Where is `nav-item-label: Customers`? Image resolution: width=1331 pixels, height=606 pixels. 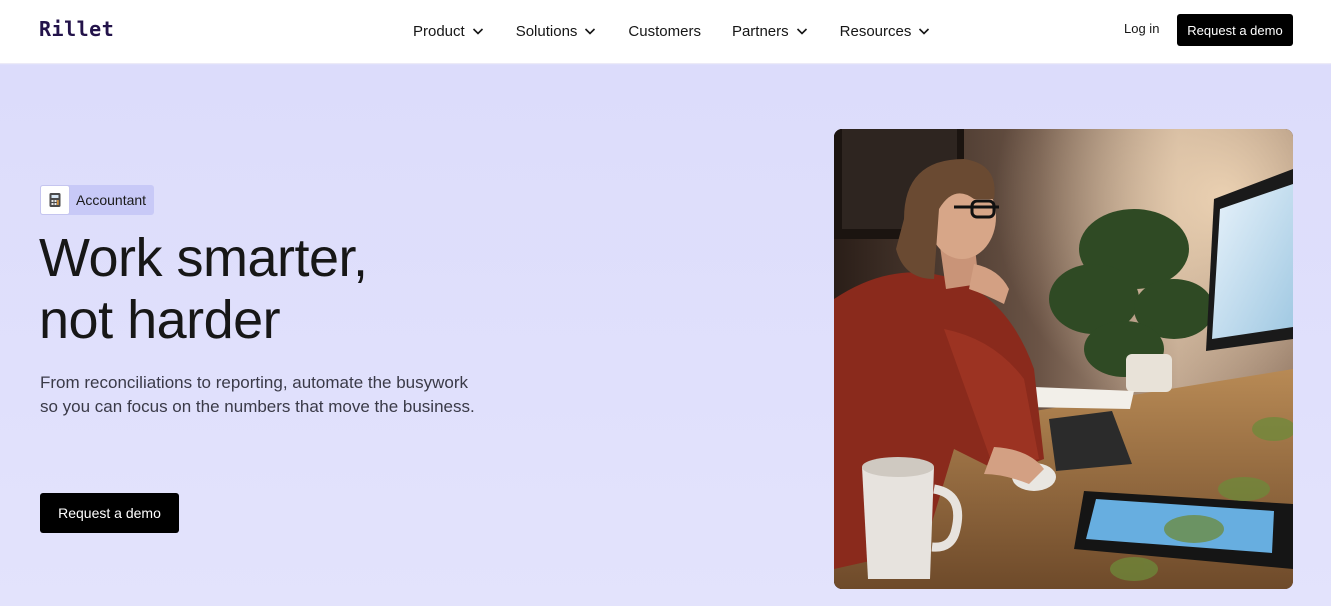
nav-item-label: Customers is located at coordinates (664, 31).